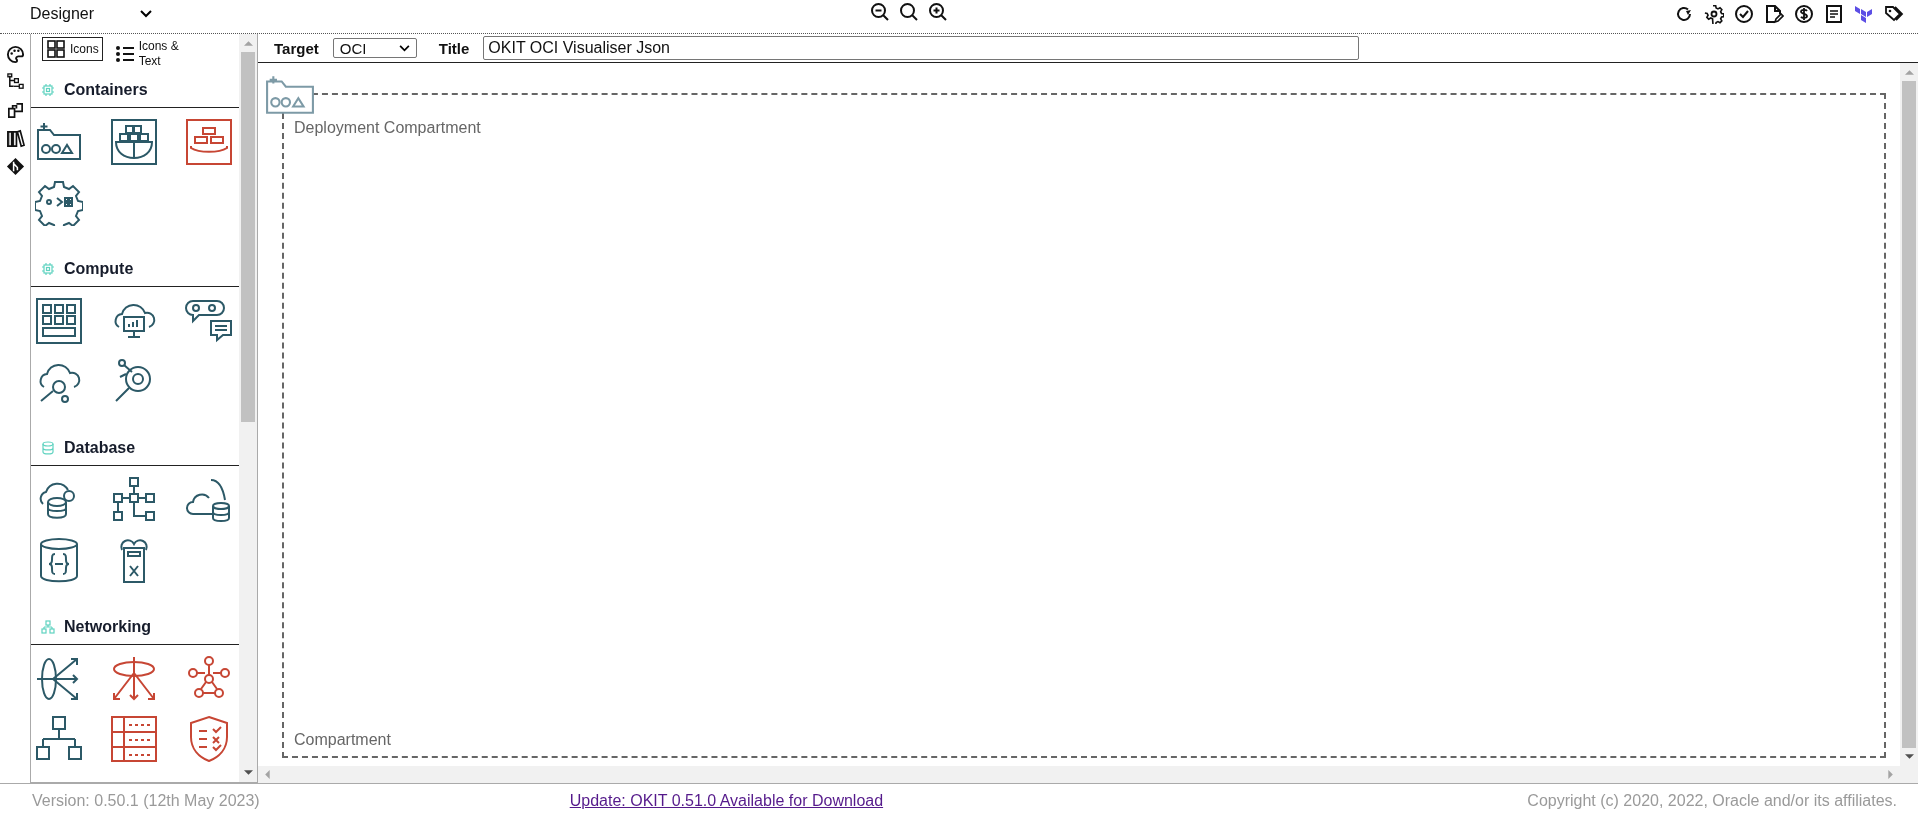 The width and height of the screenshot is (1918, 817). Describe the element at coordinates (1864, 14) in the screenshot. I see `terraform-icon` at that location.